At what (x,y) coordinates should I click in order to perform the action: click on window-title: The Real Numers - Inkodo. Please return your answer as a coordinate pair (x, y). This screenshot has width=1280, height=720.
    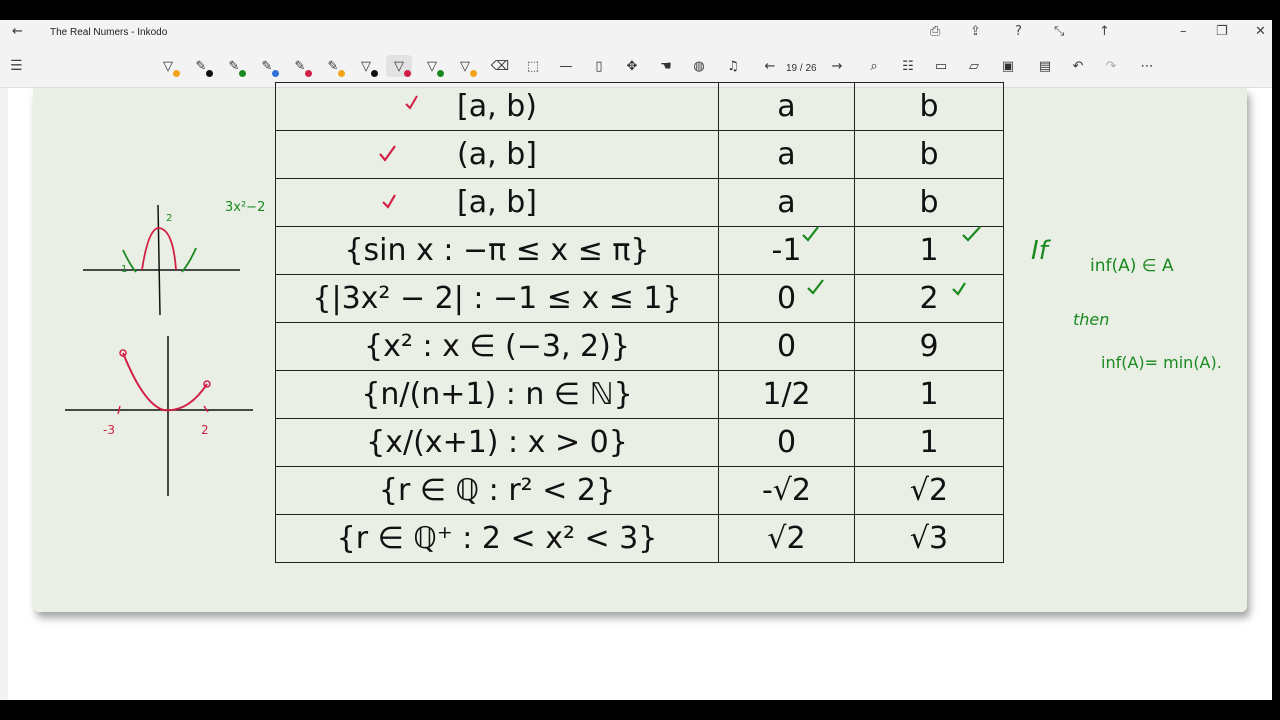
    Looking at the image, I should click on (109, 32).